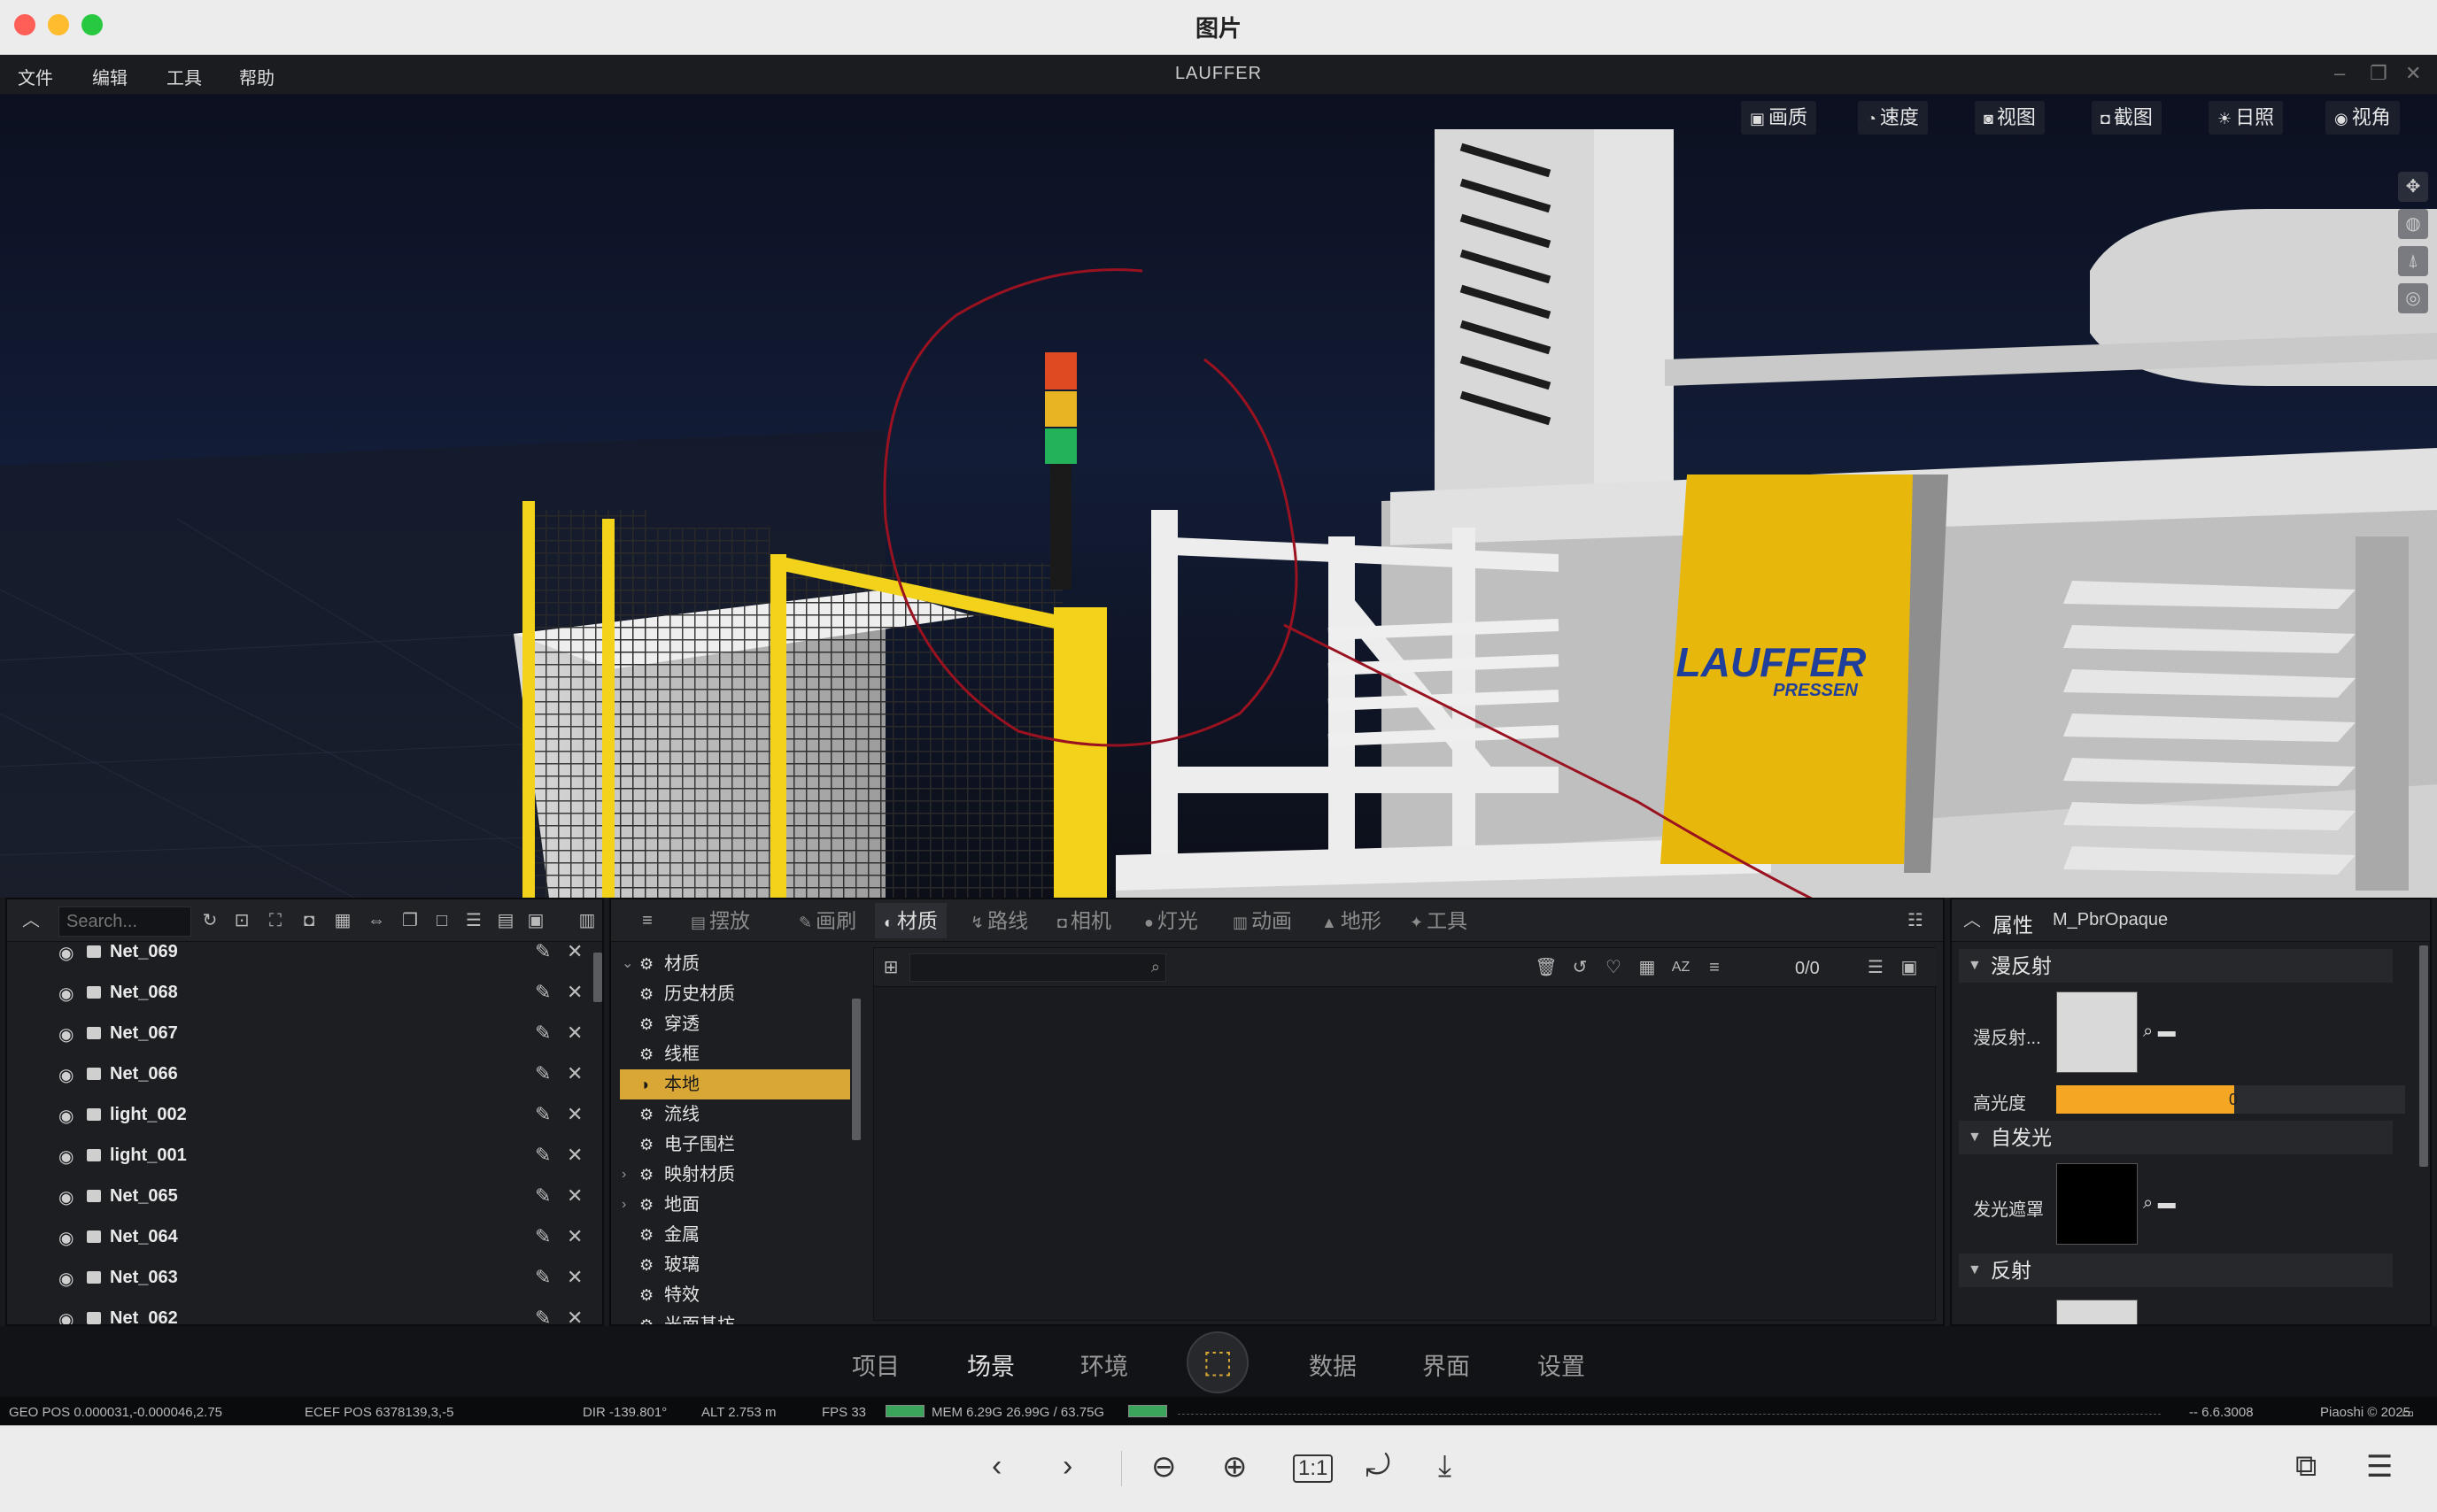 This screenshot has width=2437, height=1512. I want to click on tree-item: ⚙ 电子围栏, so click(735, 1145).